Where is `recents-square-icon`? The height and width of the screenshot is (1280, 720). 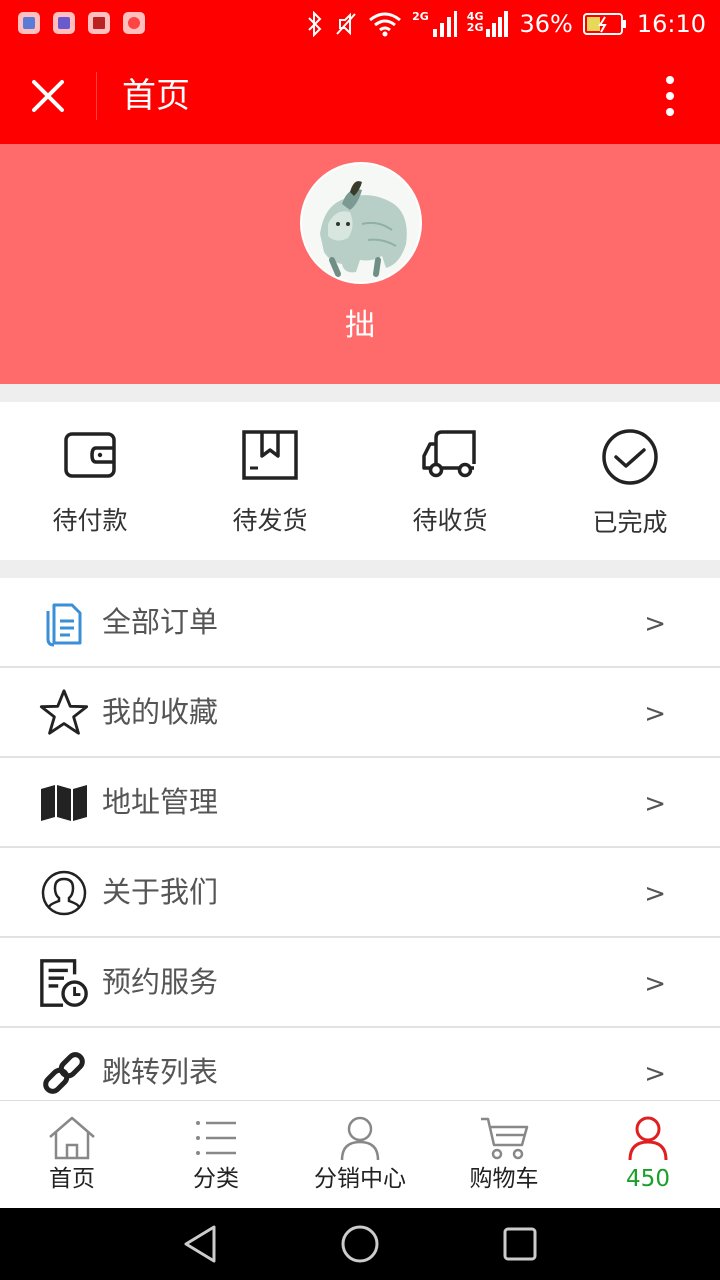
recents-square-icon is located at coordinates (520, 1244).